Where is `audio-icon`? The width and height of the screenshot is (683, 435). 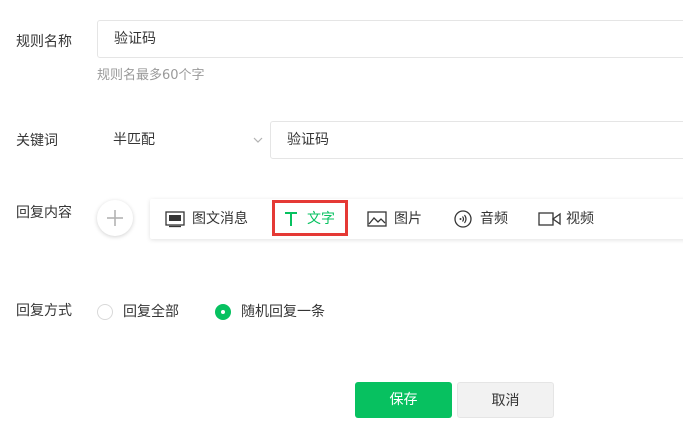
audio-icon is located at coordinates (463, 219).